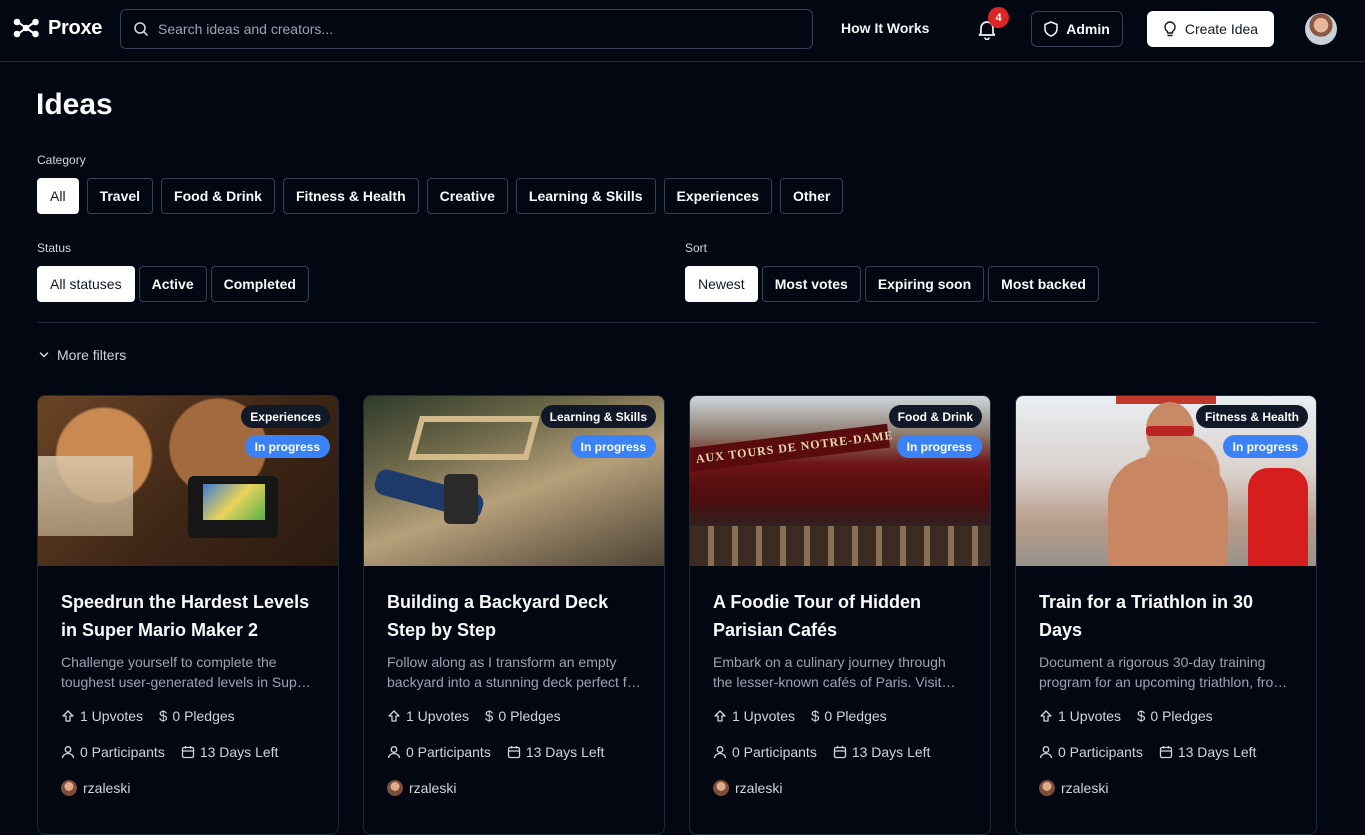 The height and width of the screenshot is (835, 1365). Describe the element at coordinates (677, 322) in the screenshot. I see `filters-divider` at that location.